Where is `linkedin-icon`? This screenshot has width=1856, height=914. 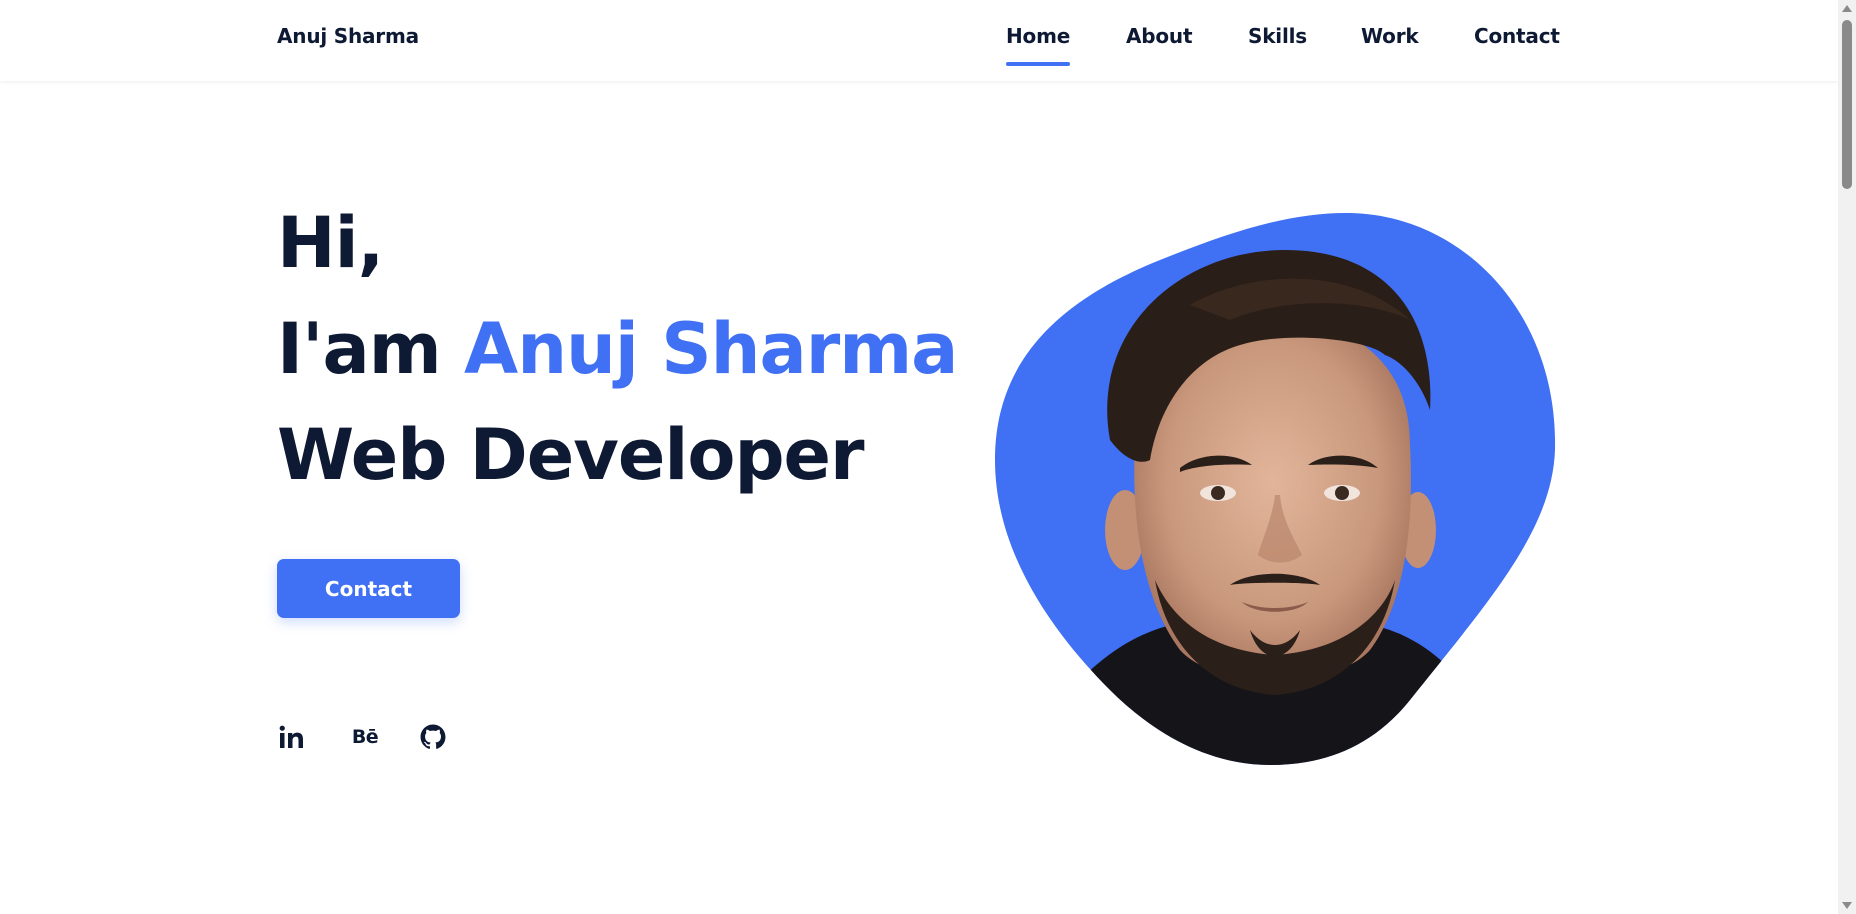
linkedin-icon is located at coordinates (291, 736).